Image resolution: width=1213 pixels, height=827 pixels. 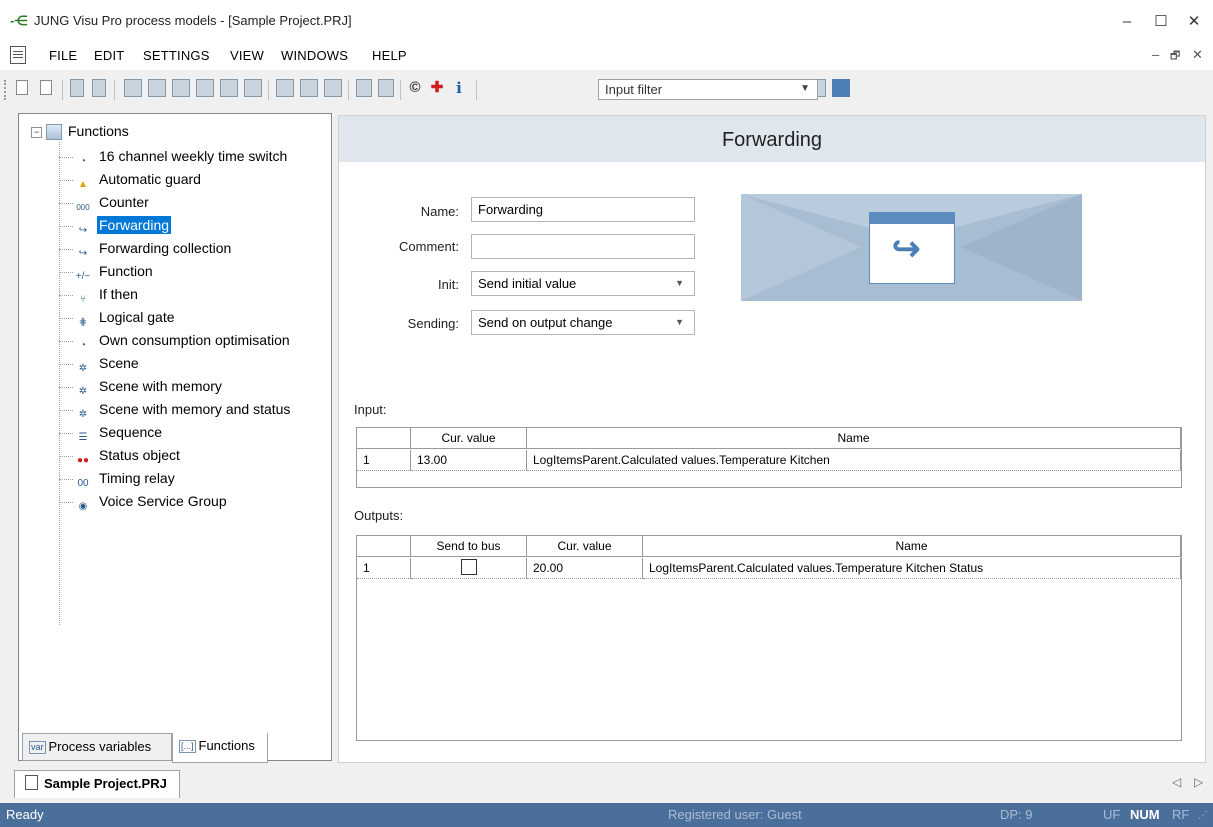 I want to click on variable-icon, so click(x=133, y=88).